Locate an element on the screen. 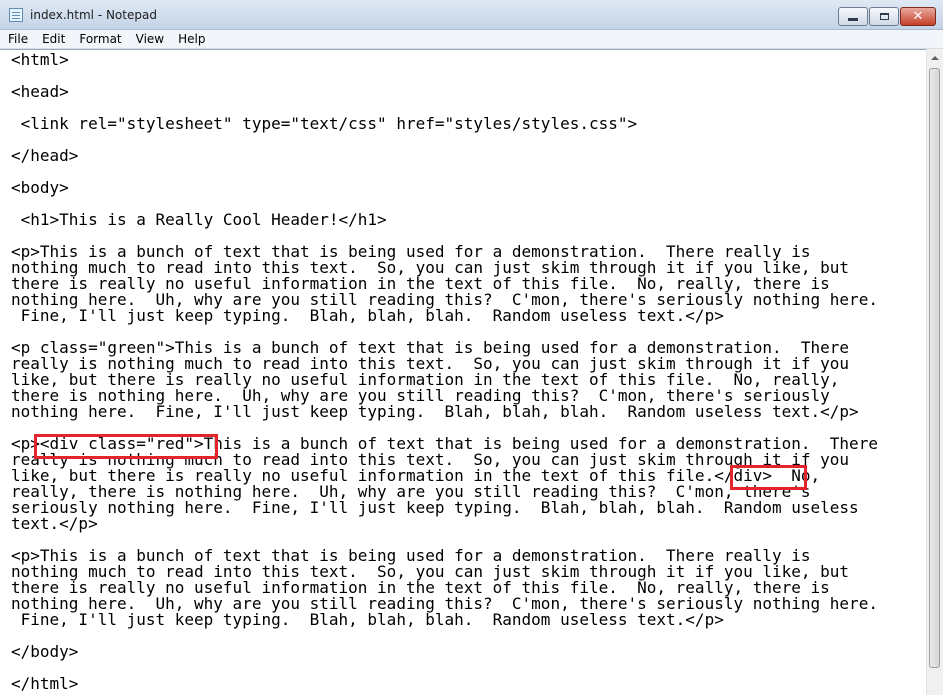 The image size is (943, 695). window-title: index.html - Notepad is located at coordinates (93, 15).